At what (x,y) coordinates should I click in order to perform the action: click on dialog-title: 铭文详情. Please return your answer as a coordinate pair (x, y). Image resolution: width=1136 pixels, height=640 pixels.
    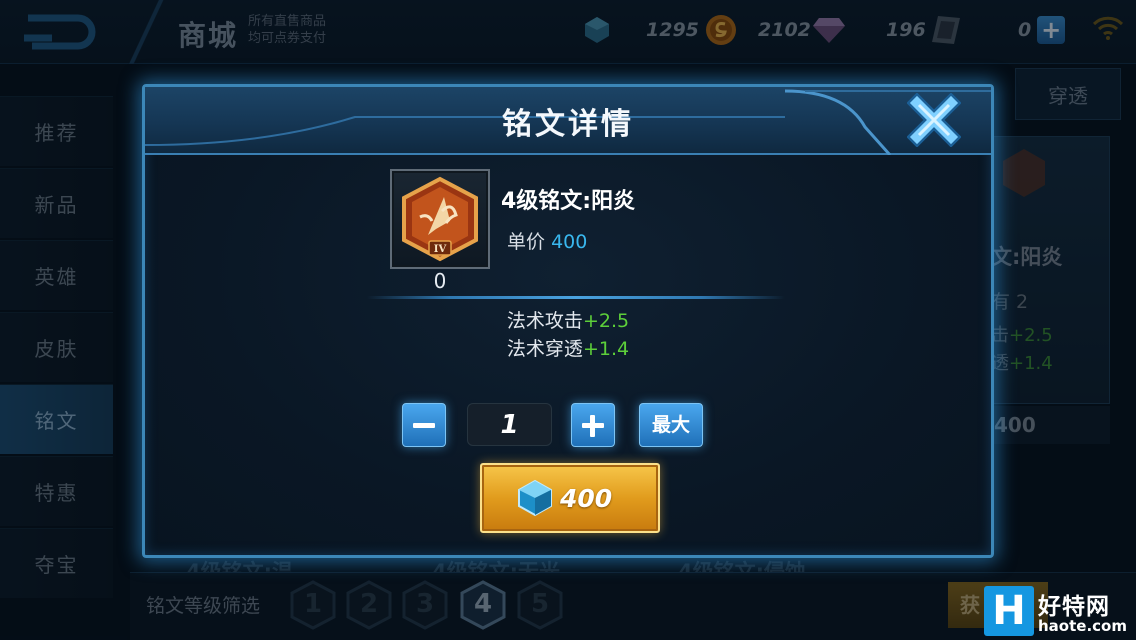
    Looking at the image, I should click on (568, 124).